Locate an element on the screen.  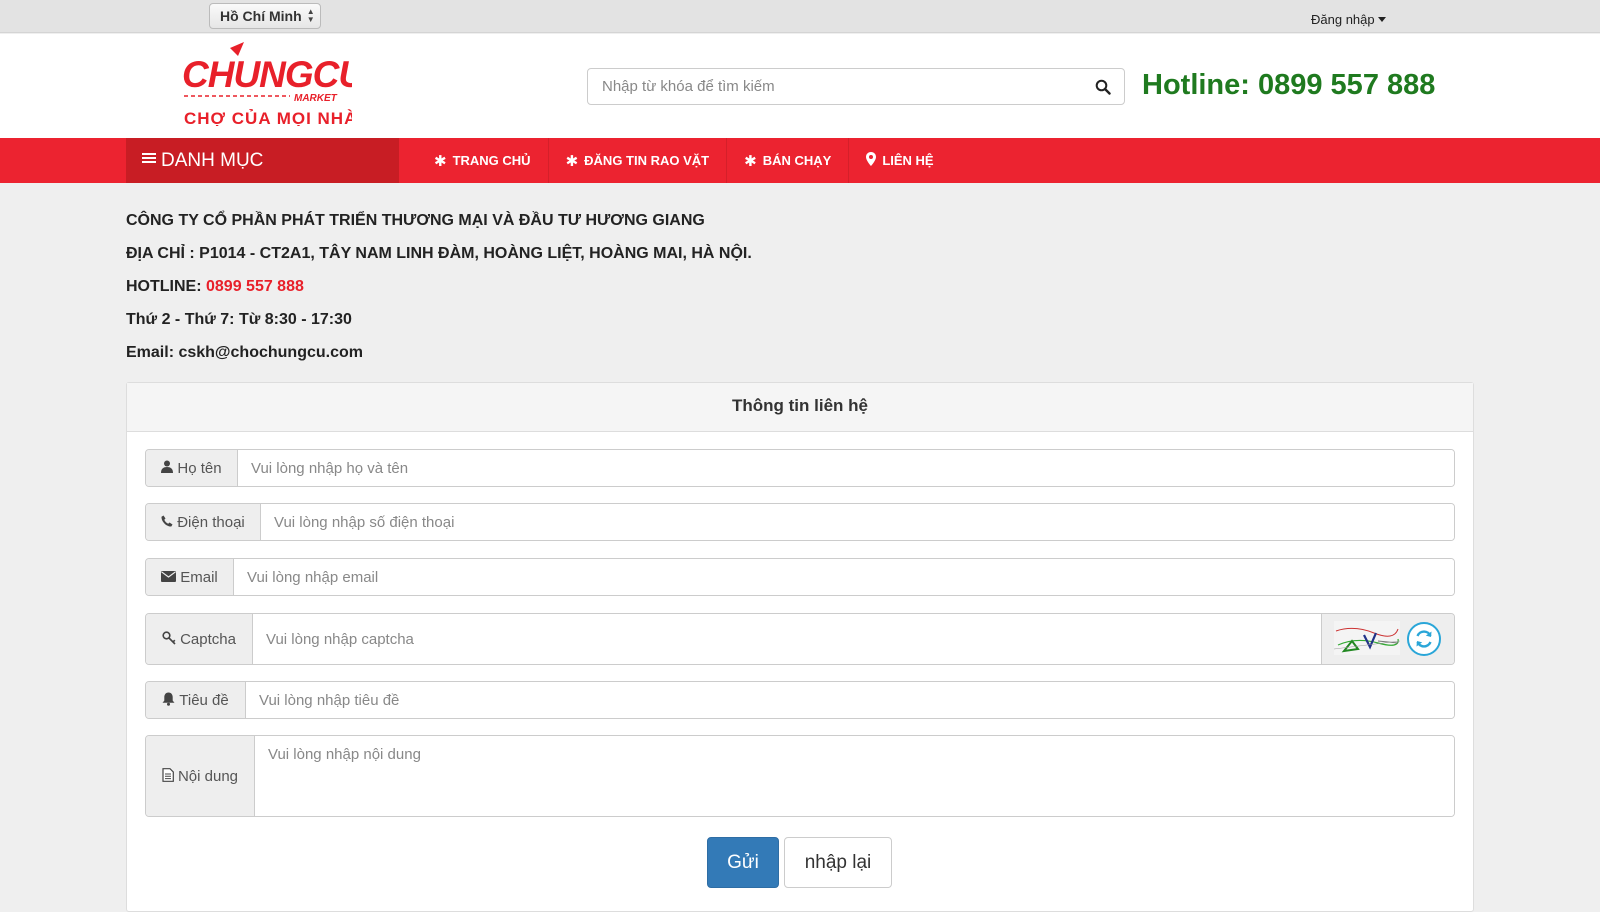
content-field-label: Nội dung is located at coordinates (200, 776).